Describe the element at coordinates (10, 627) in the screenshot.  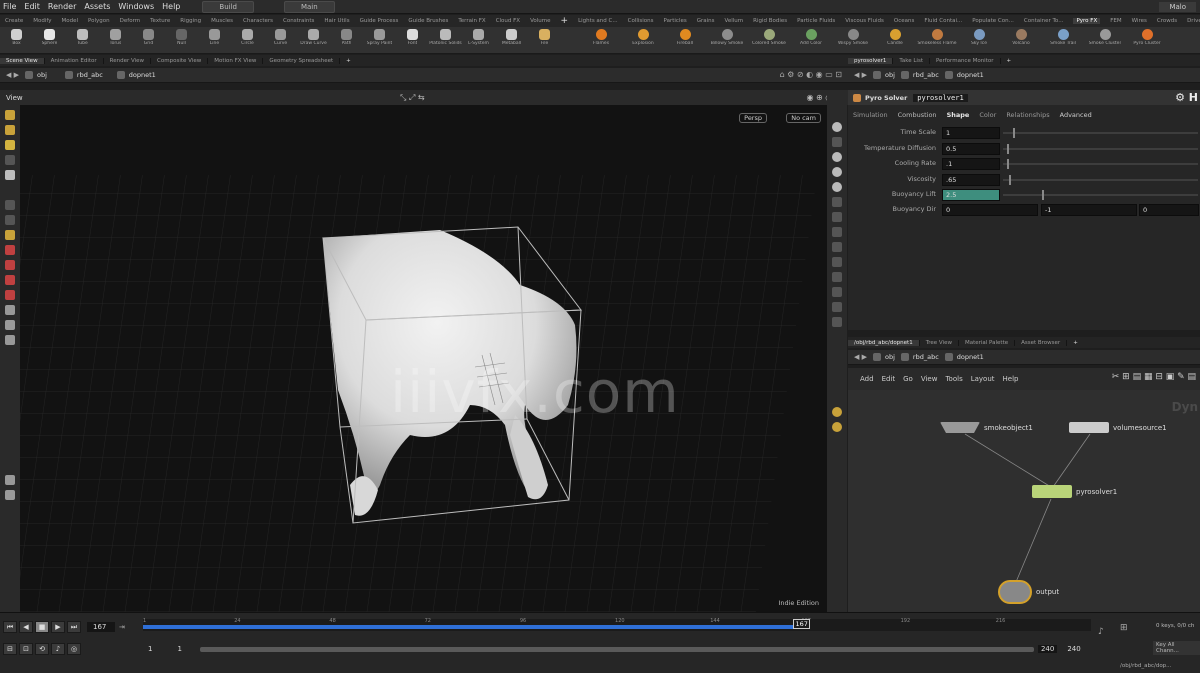
I see `jump-start-icon: ⏮` at that location.